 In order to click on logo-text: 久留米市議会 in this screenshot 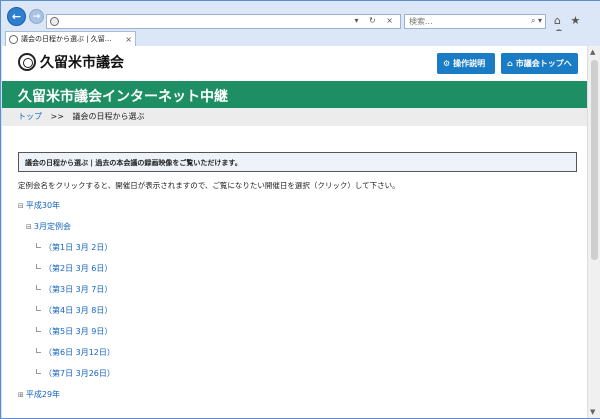, I will do `click(82, 63)`.